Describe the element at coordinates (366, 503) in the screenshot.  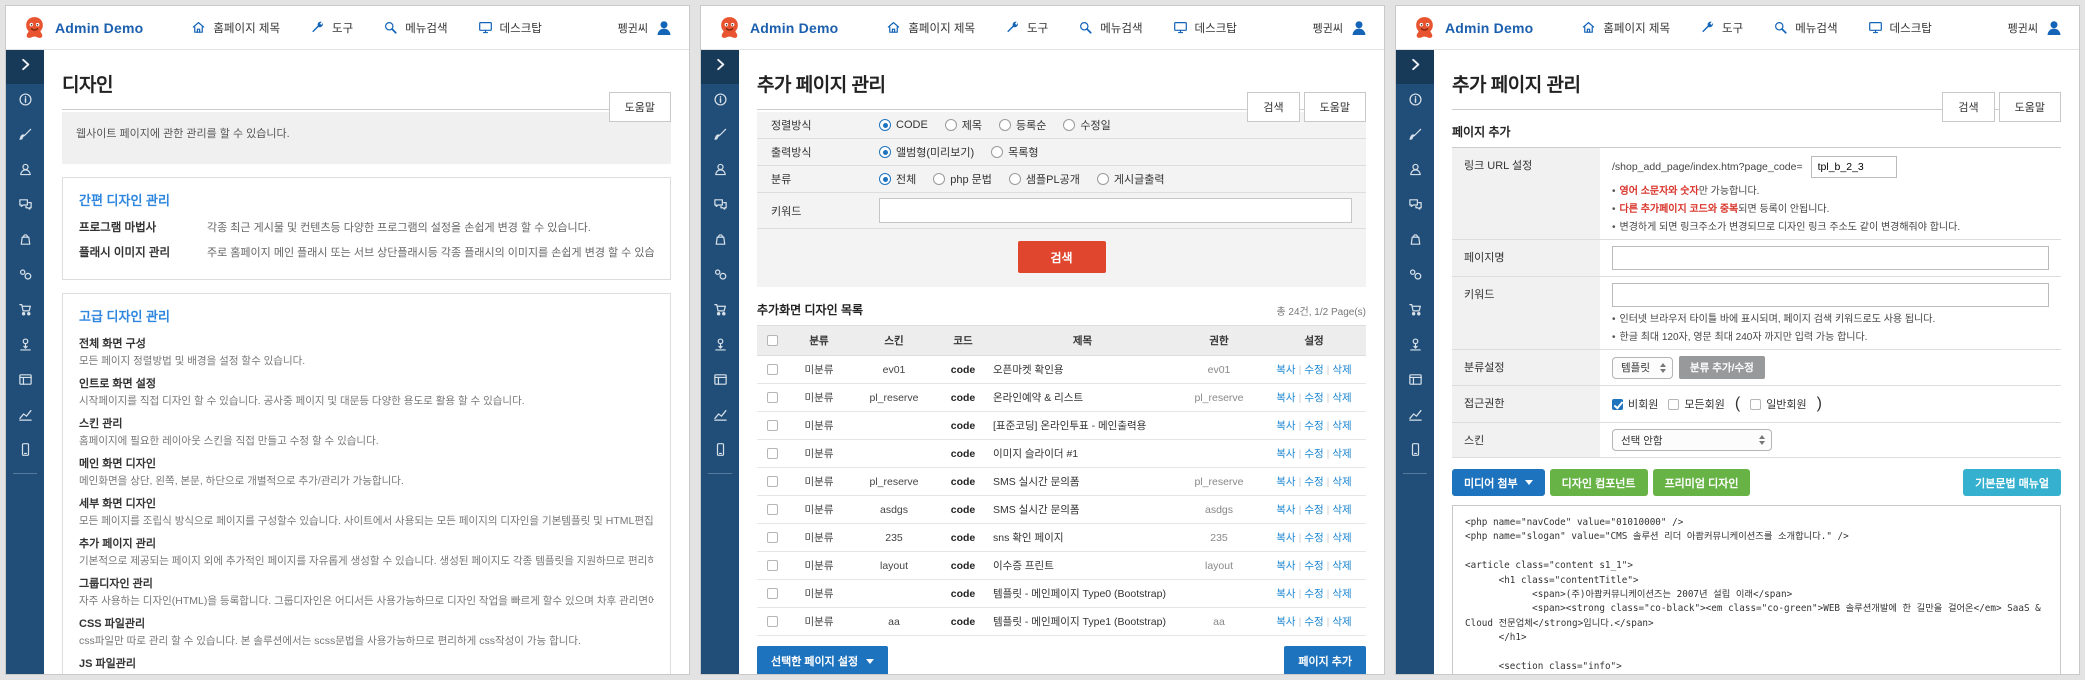
I see `item-title: 세부 화면 디자인` at that location.